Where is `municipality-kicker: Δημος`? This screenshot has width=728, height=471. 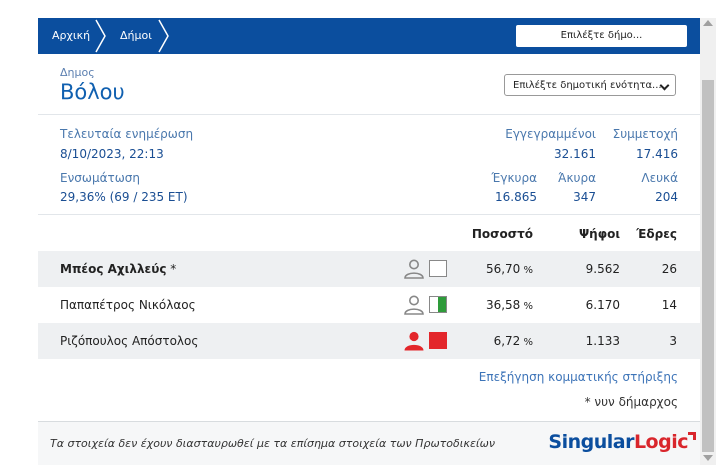
municipality-kicker: Δημος is located at coordinates (77, 72).